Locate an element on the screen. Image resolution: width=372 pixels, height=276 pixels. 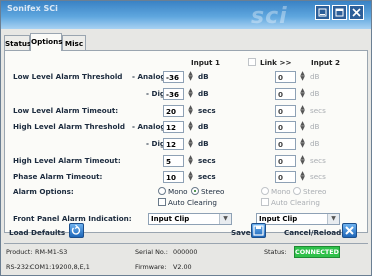
low-analogue-input: -36 is located at coordinates (173, 77).